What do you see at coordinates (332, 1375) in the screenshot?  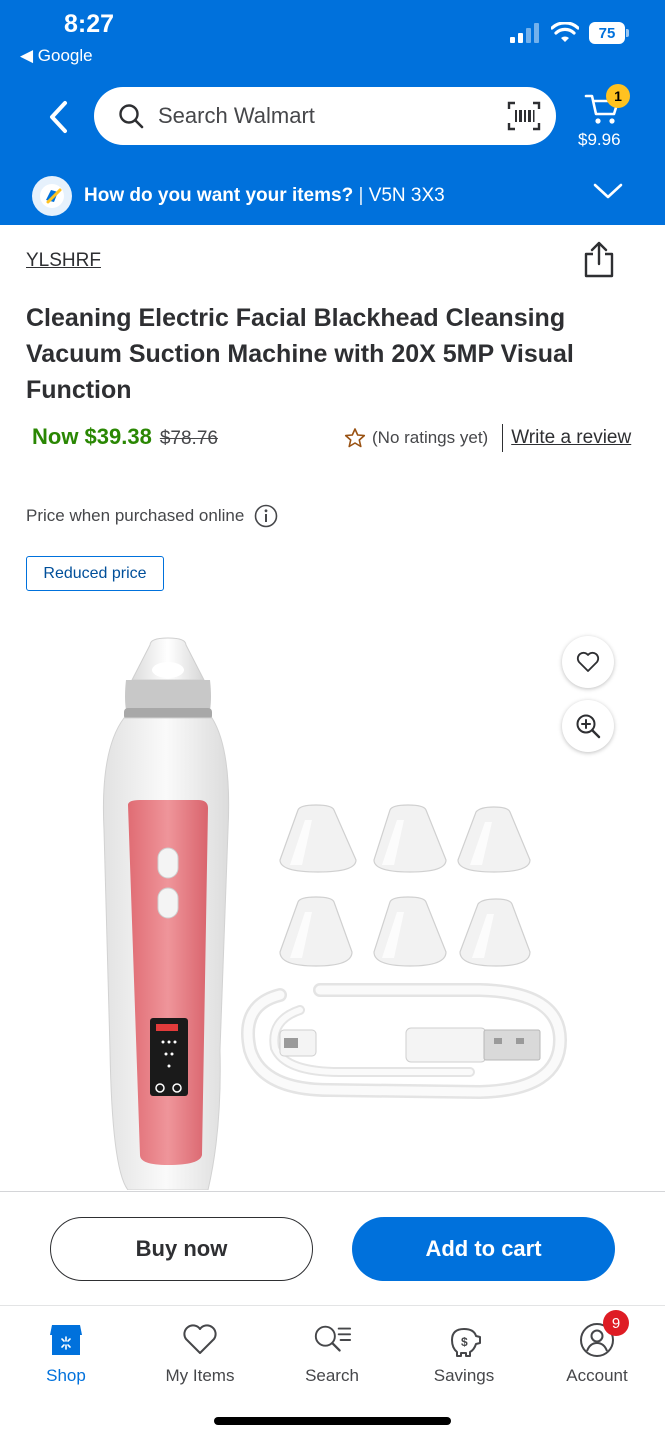 I see `tab-label: Search` at bounding box center [332, 1375].